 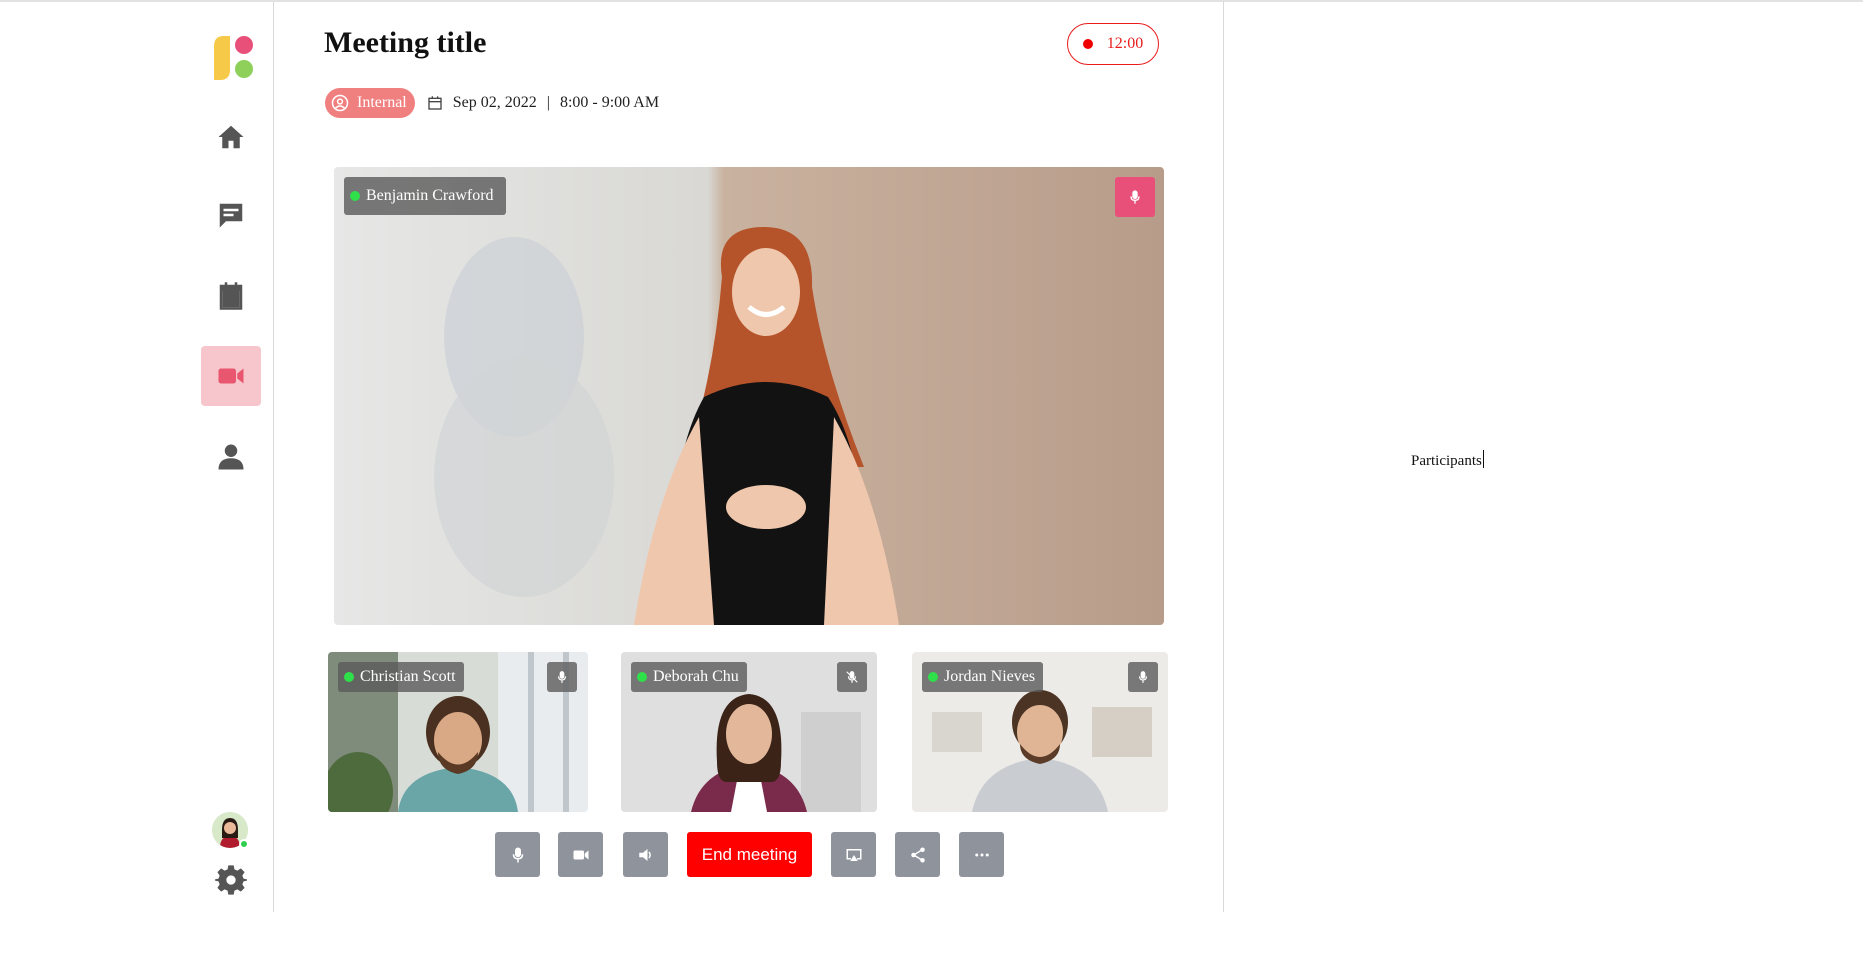 I want to click on speaker-name: Benjamin Crawford, so click(x=430, y=195).